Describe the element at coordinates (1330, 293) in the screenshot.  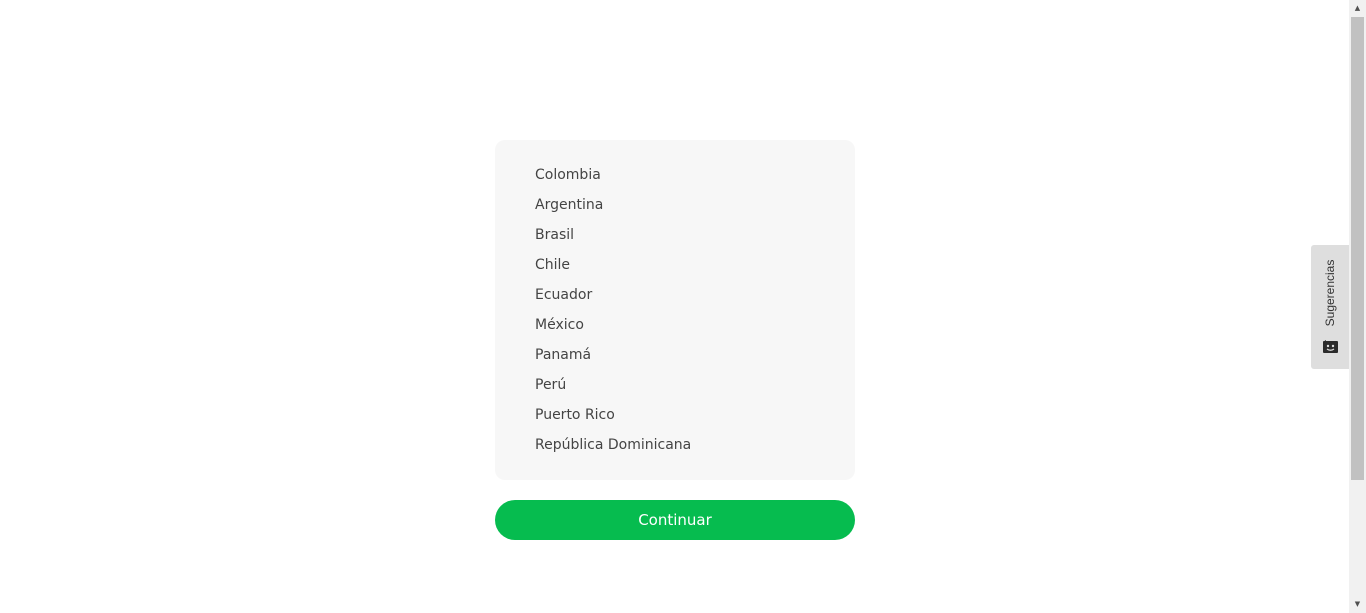
I see `feedback-tab-label: Sugerencias` at that location.